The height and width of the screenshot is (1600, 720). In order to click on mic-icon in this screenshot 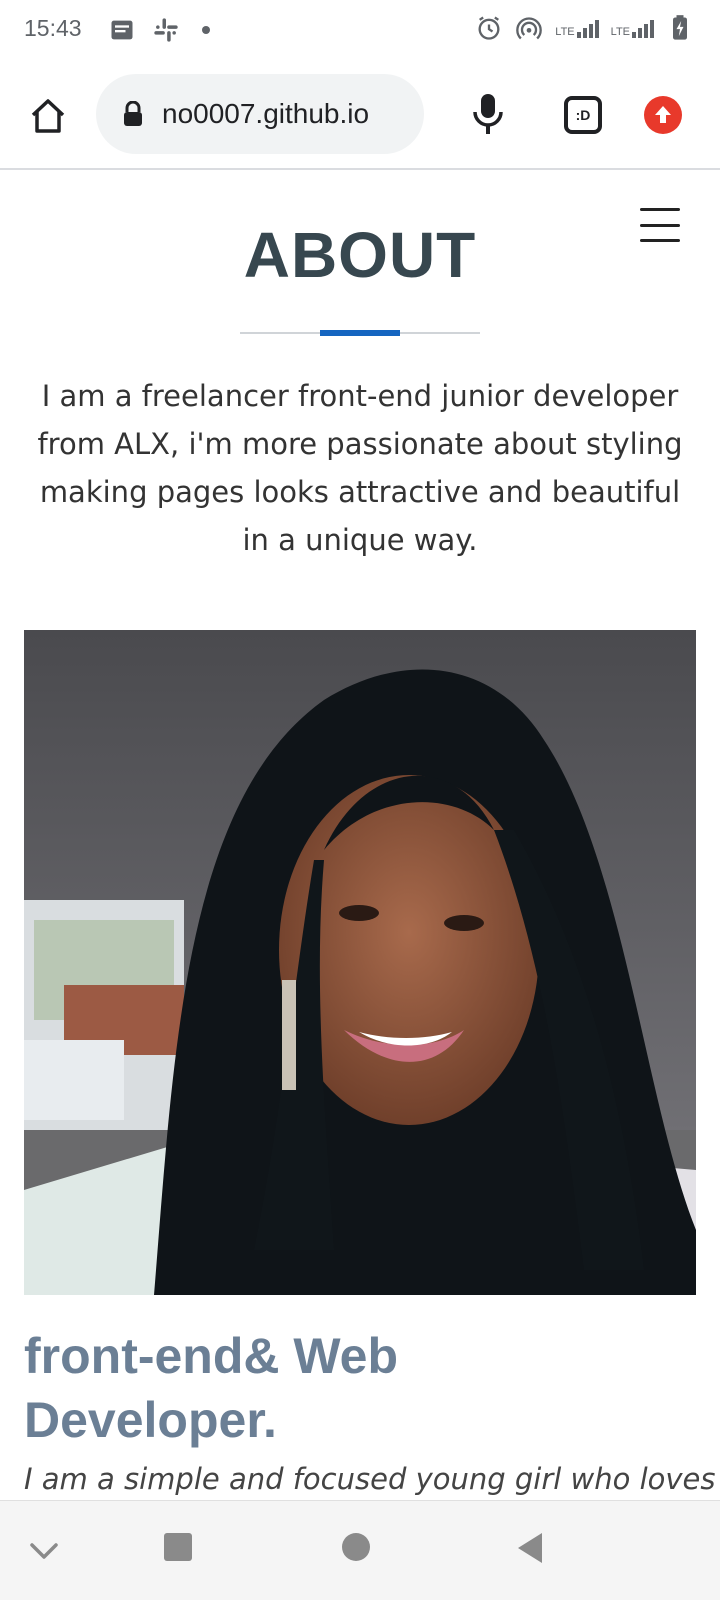, I will do `click(488, 114)`.